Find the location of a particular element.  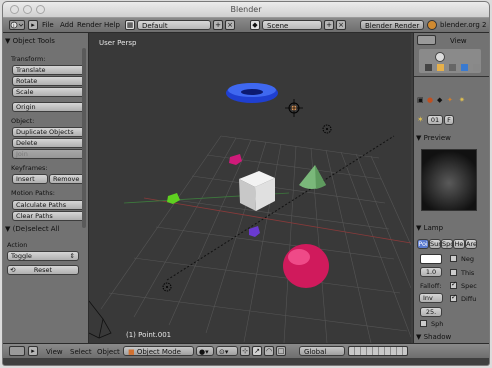

scale-button: Scale is located at coordinates (48, 92).